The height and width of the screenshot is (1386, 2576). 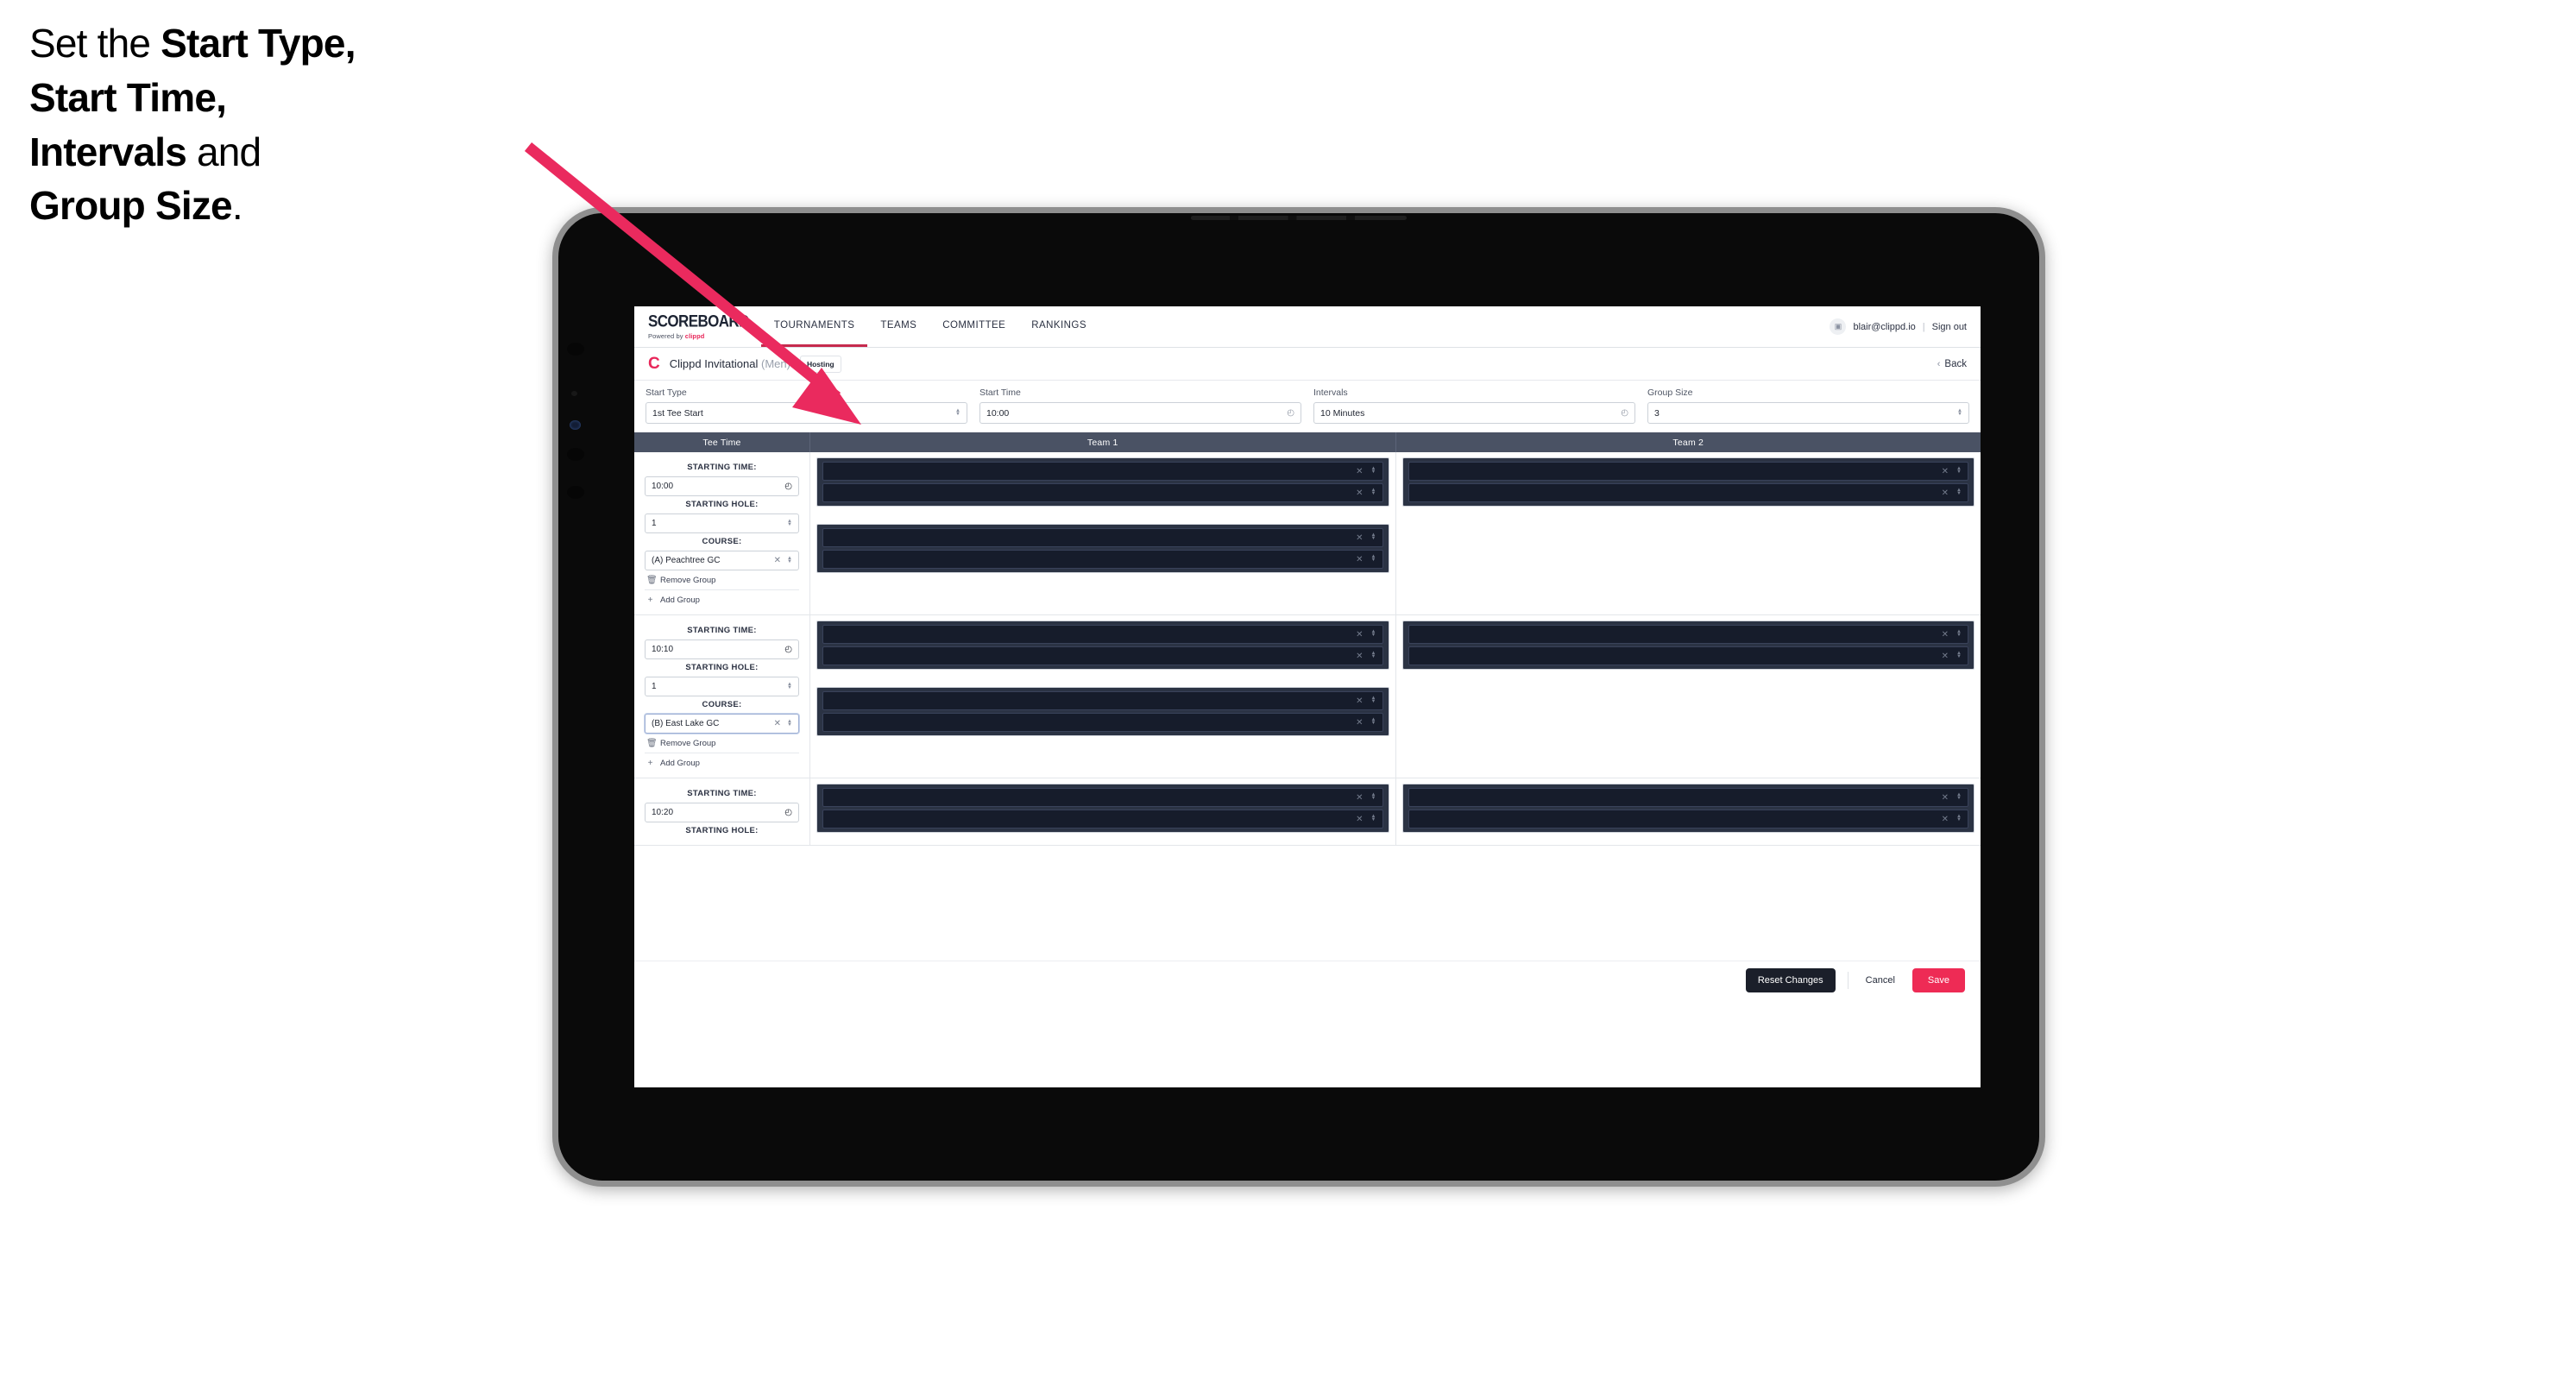 What do you see at coordinates (1059, 327) in the screenshot?
I see `nav-tab-rankings: RANKINGS` at bounding box center [1059, 327].